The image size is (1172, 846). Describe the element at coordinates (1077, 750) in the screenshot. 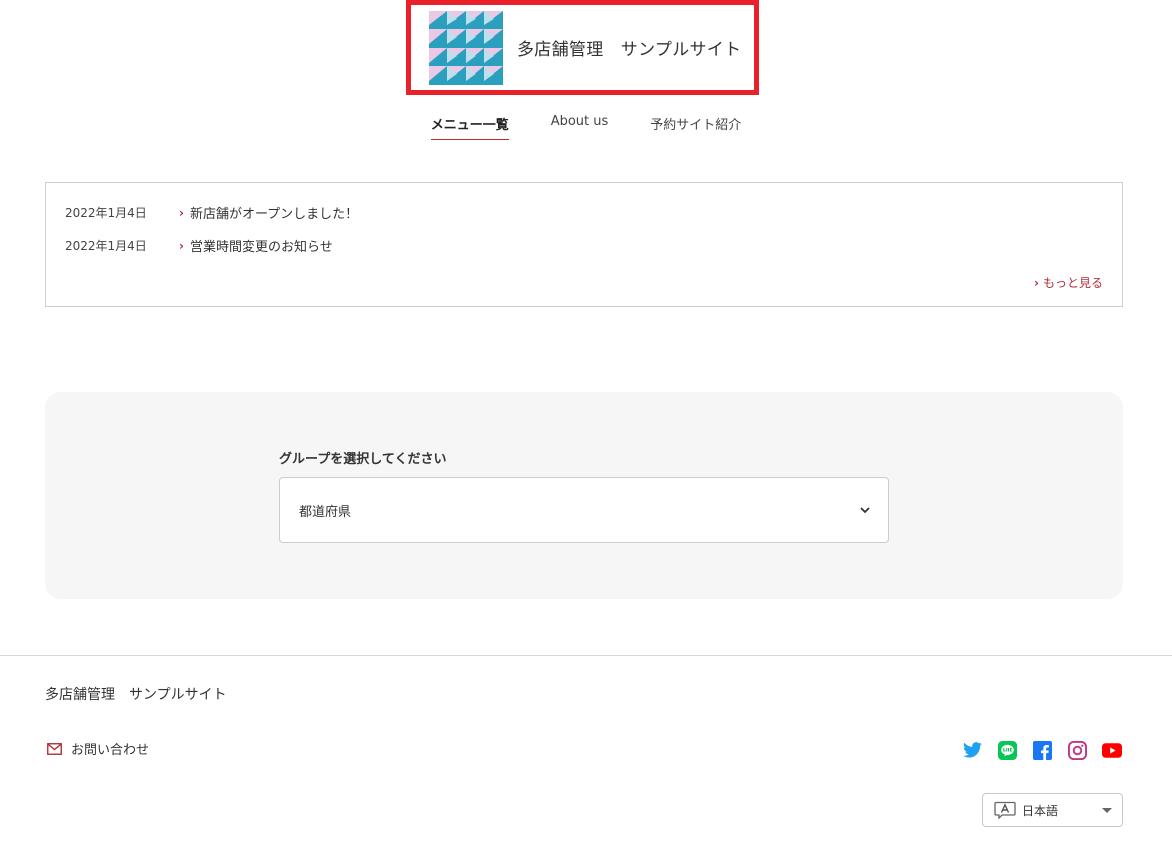

I see `instagram-icon` at that location.